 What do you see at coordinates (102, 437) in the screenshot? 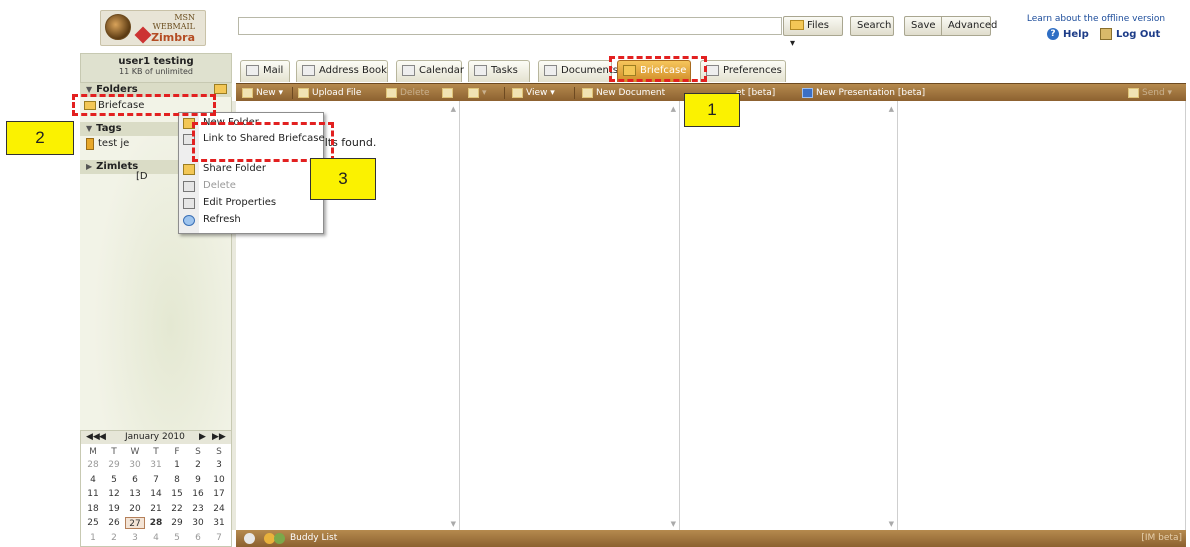
I see `prev-month-button: ◀` at bounding box center [102, 437].